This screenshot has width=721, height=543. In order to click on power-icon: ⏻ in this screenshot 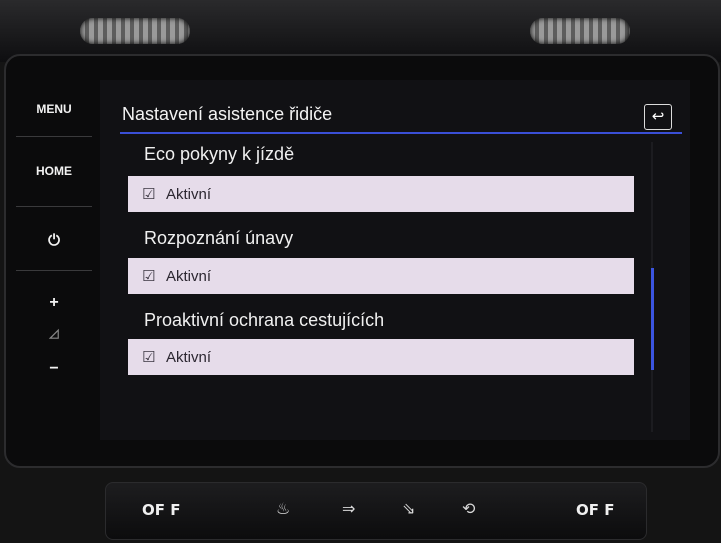, I will do `click(54, 240)`.